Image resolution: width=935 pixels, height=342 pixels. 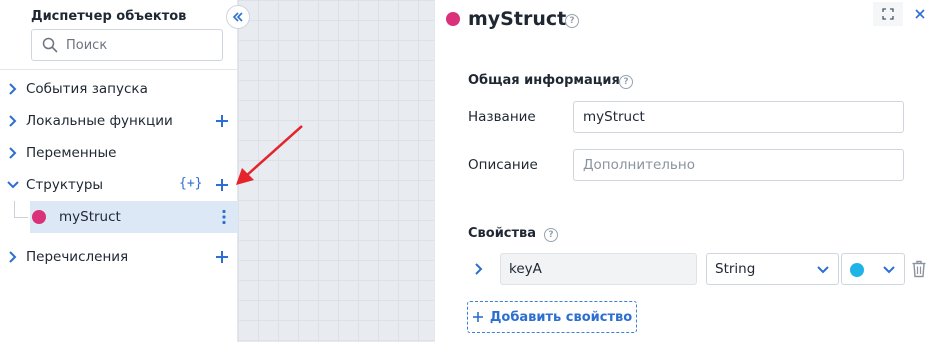 What do you see at coordinates (502, 117) in the screenshot?
I see `name-label: Название` at bounding box center [502, 117].